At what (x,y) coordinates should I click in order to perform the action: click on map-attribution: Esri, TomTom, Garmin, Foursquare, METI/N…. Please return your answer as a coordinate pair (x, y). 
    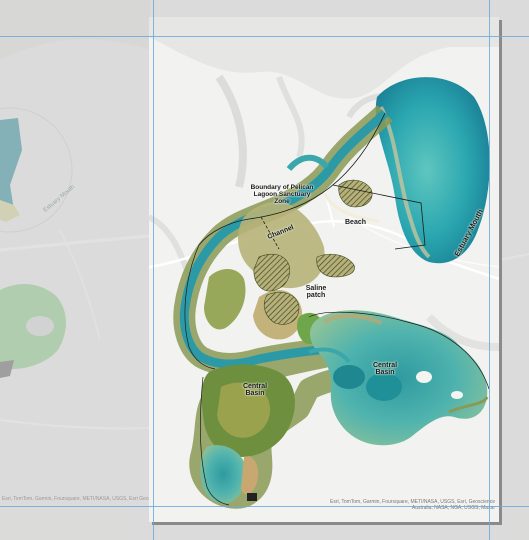
    Looking at the image, I should click on (412, 504).